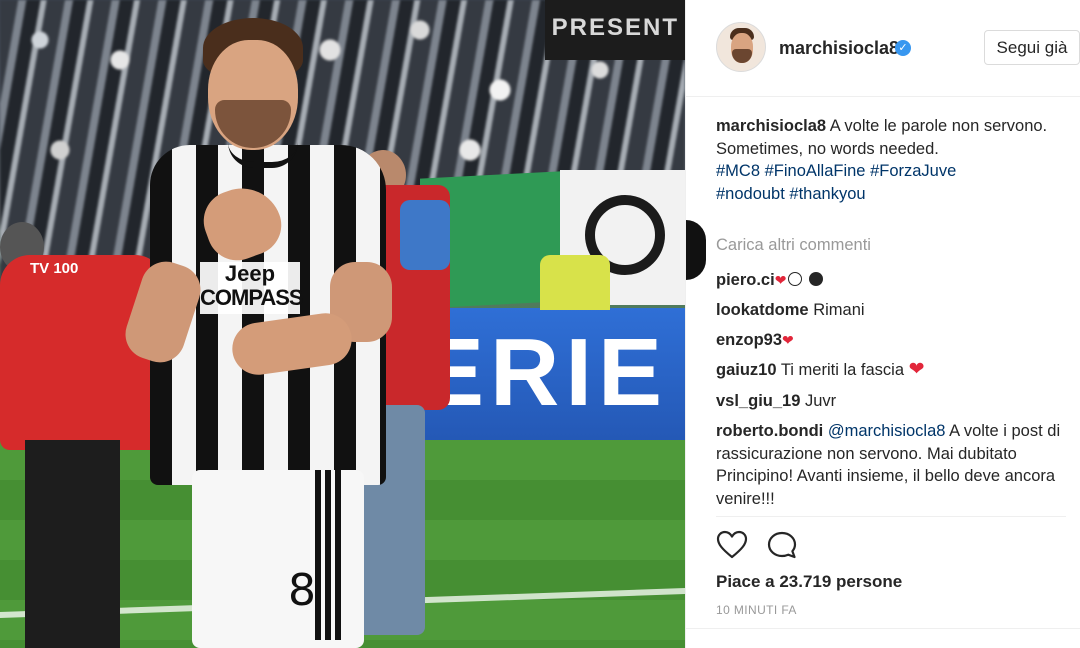 This screenshot has height=648, width=1080. I want to click on comment-username: piero.ci, so click(745, 280).